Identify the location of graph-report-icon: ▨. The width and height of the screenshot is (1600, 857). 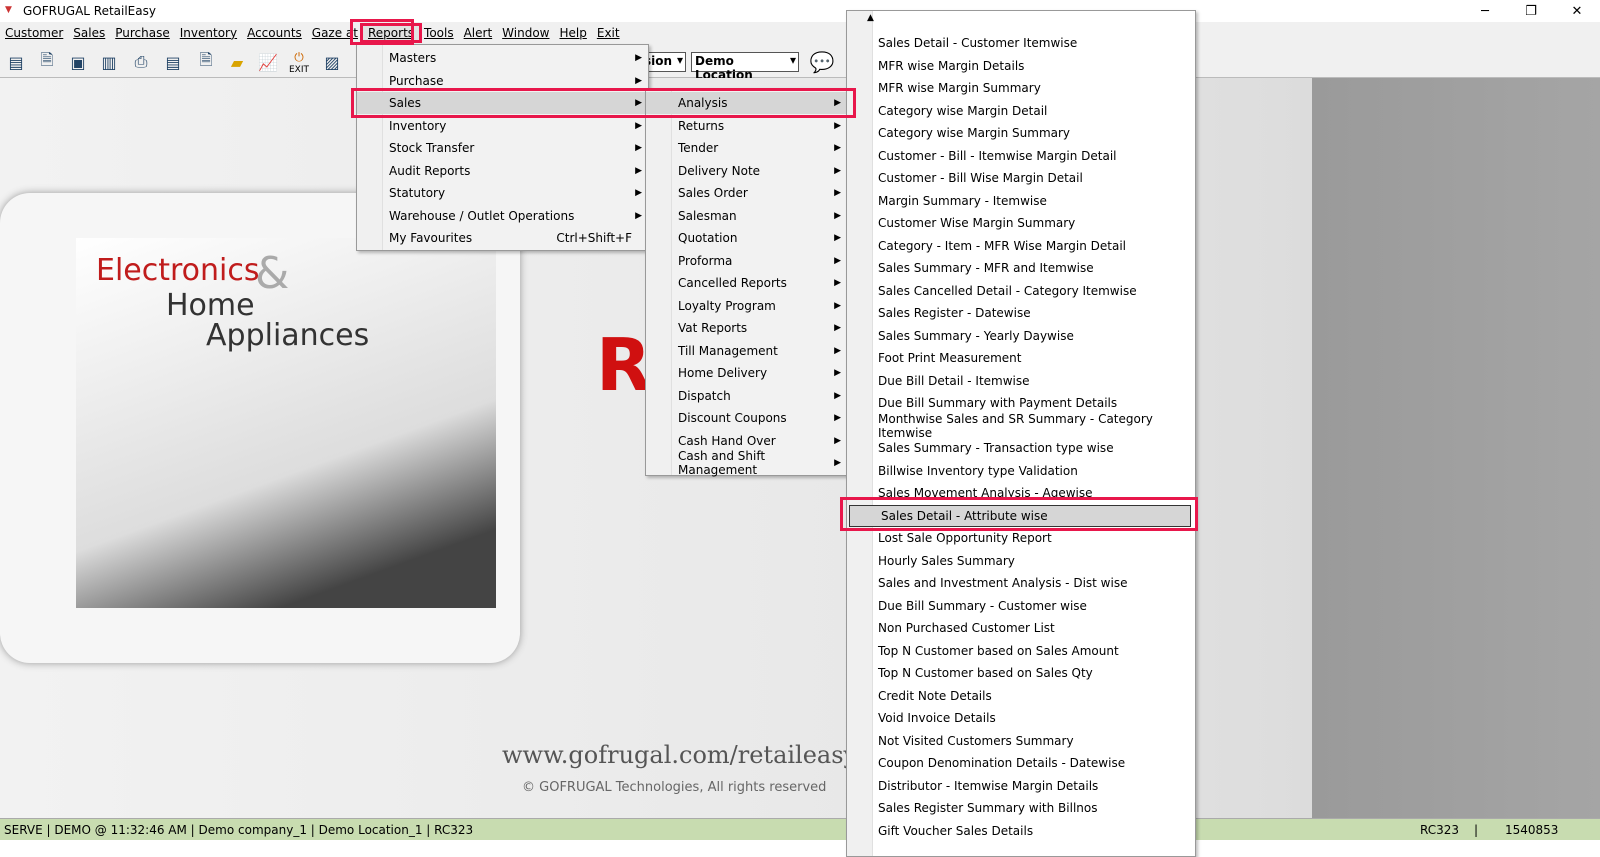
(332, 62).